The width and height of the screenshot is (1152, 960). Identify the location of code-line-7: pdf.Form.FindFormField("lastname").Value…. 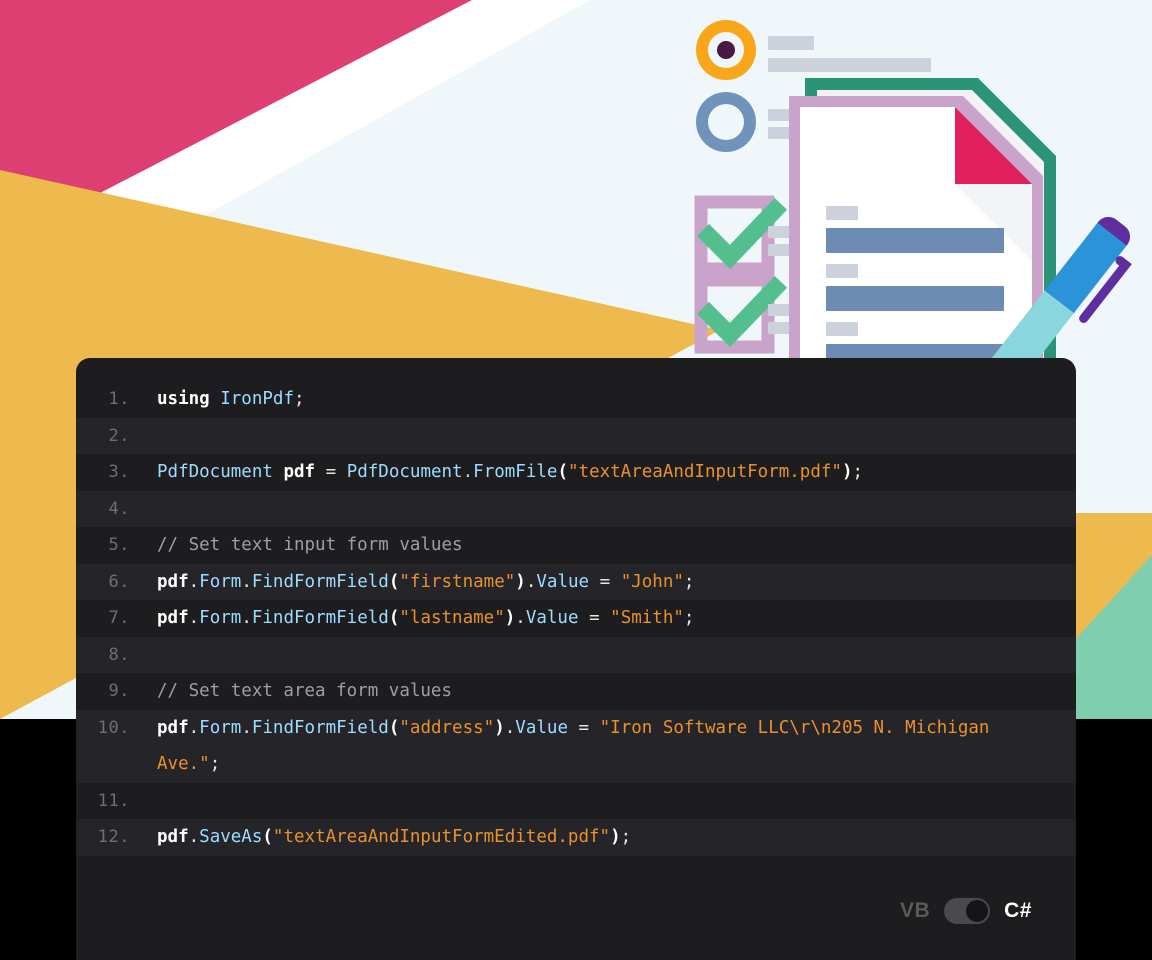
(607, 618).